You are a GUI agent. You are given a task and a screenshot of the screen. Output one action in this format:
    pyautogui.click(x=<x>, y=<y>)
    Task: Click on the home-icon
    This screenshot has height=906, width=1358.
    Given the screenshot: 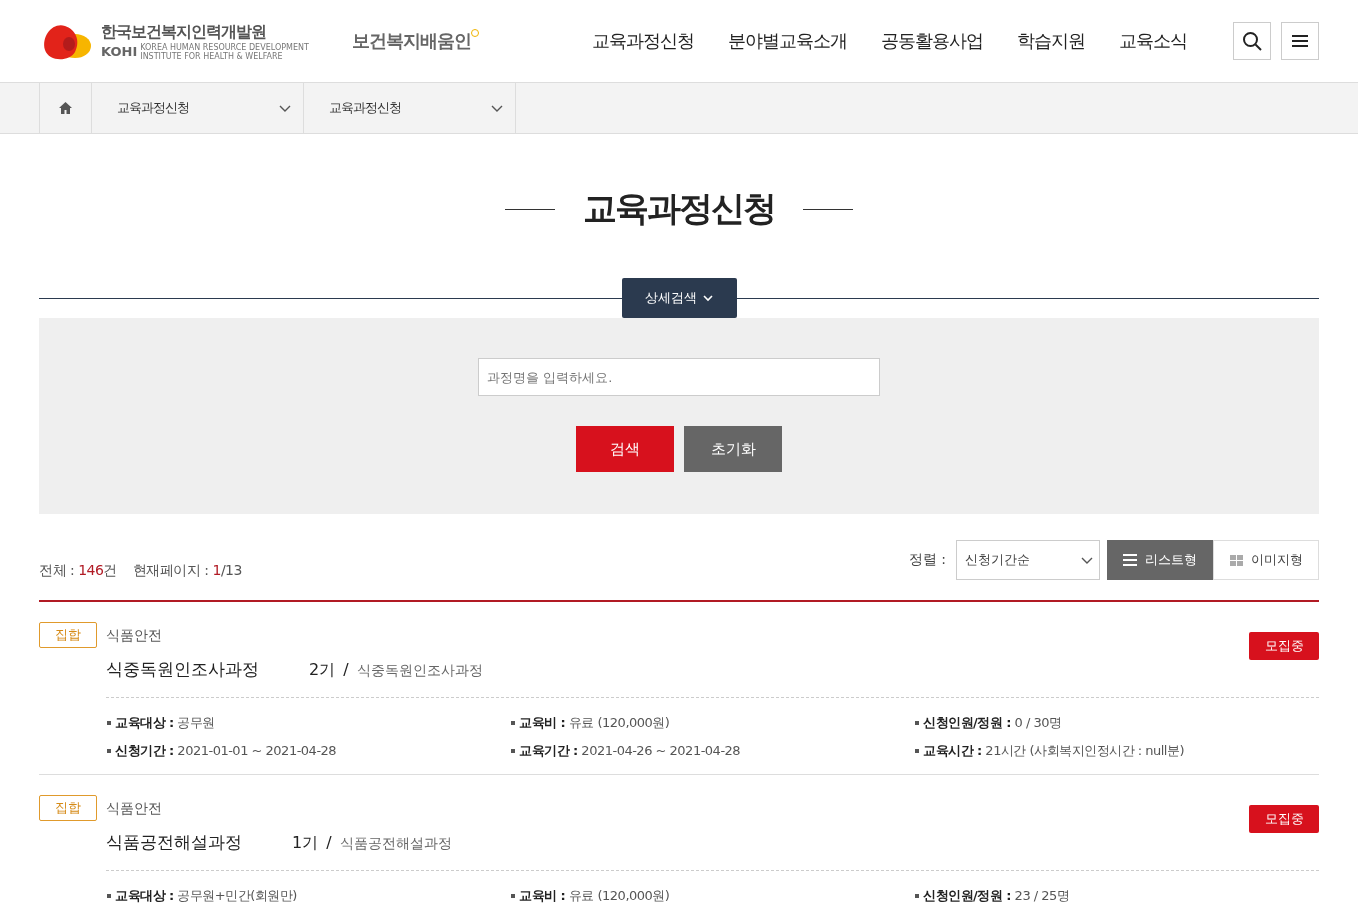 What is the action you would take?
    pyautogui.click(x=65, y=108)
    